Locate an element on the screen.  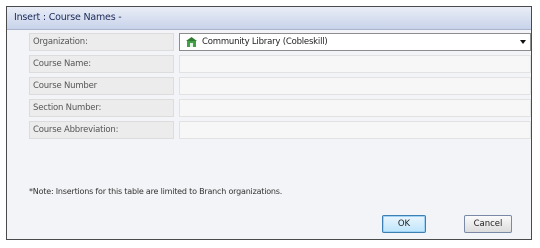
course-number-label: Course Number is located at coordinates (101, 86).